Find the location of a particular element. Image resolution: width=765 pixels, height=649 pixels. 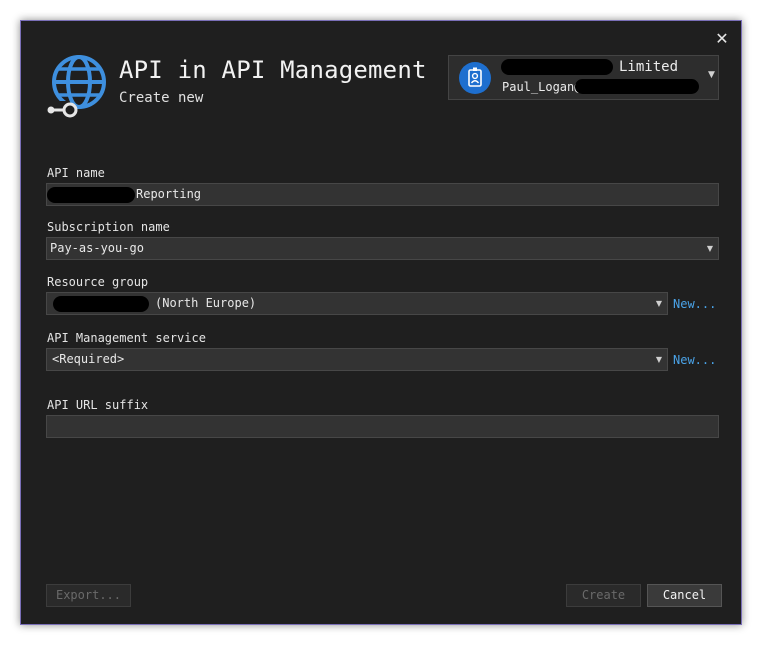

account-tier: Limited is located at coordinates (649, 67).